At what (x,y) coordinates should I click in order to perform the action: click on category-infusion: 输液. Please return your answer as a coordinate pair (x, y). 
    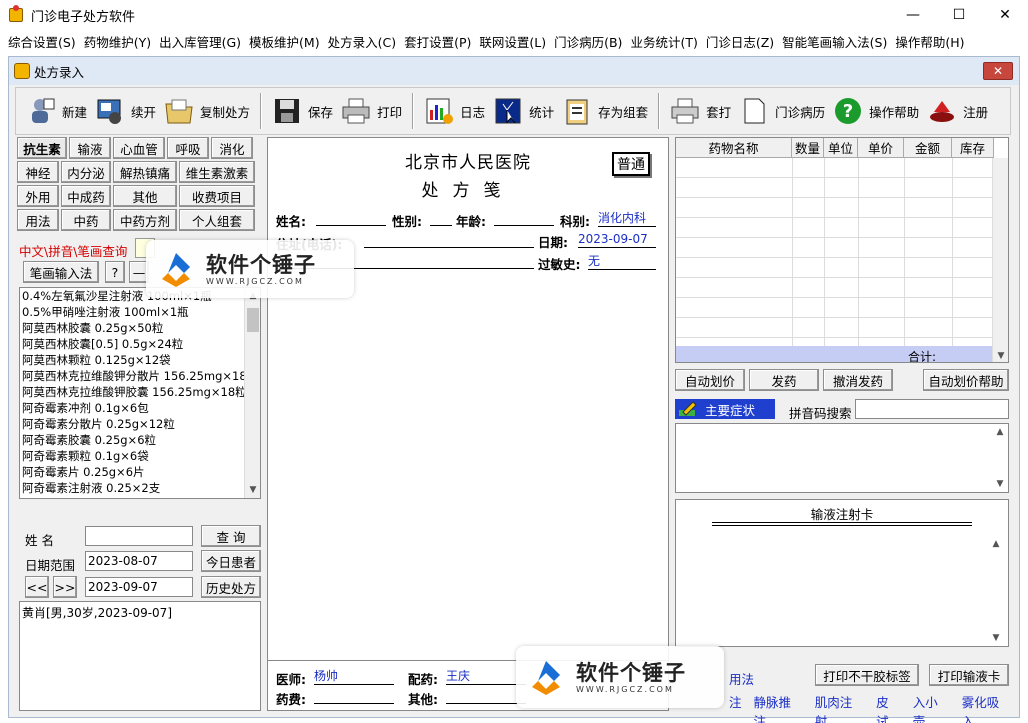
    Looking at the image, I should click on (90, 148).